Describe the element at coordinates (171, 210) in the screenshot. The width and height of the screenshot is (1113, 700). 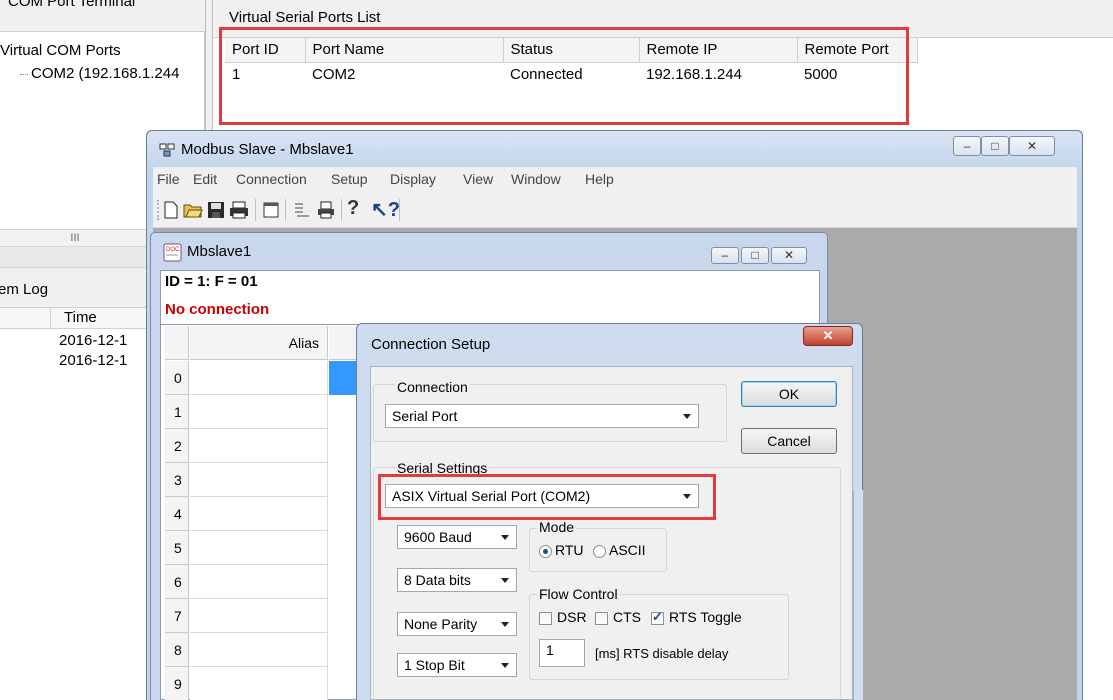
I see `new-icon` at that location.